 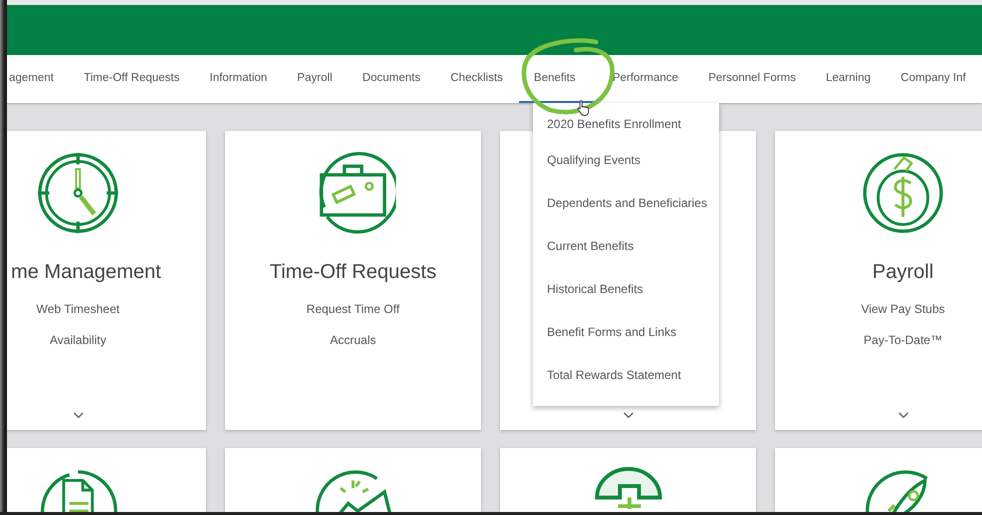 What do you see at coordinates (903, 309) in the screenshot?
I see `card-link: View Pay Stubs` at bounding box center [903, 309].